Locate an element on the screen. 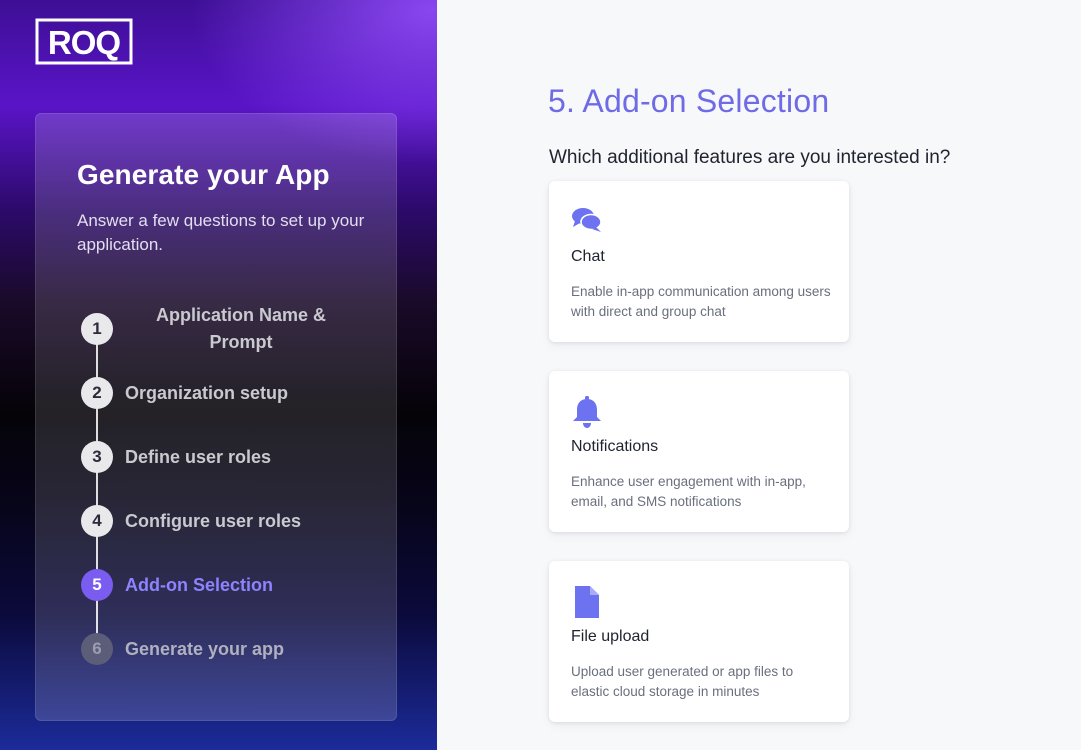 The image size is (1081, 750). file-icon is located at coordinates (587, 602).